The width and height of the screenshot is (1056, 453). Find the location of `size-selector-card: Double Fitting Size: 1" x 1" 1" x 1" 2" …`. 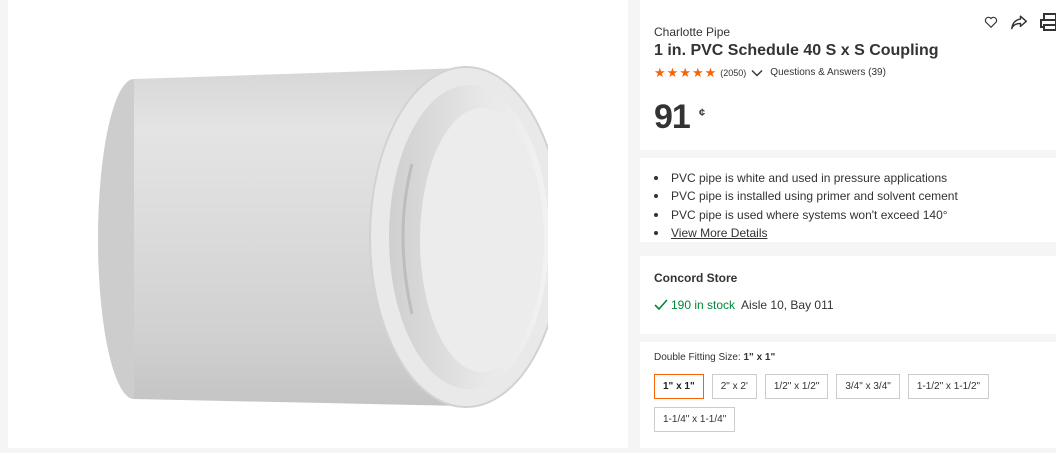

size-selector-card: Double Fitting Size: 1" x 1" 1" x 1" 2" … is located at coordinates (848, 395).